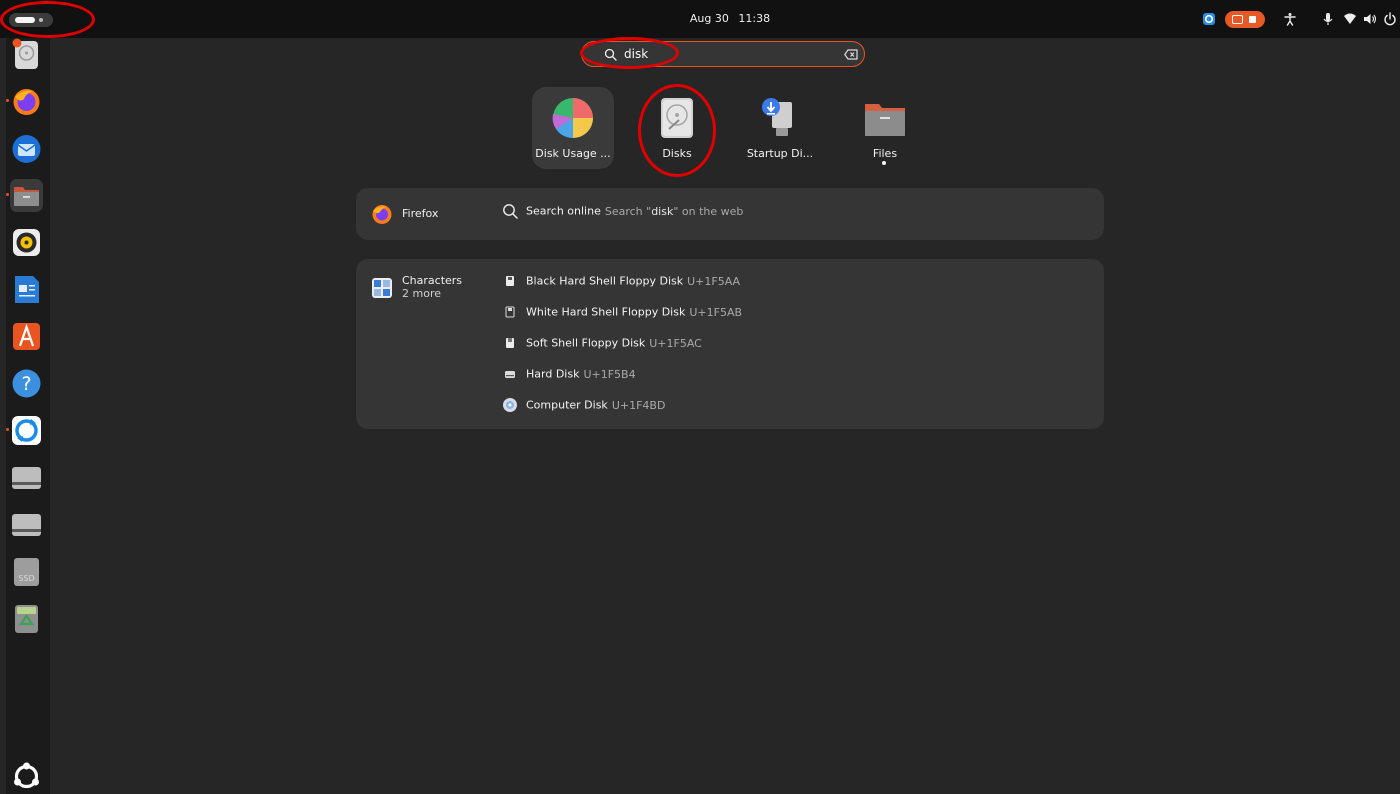 Image resolution: width=1400 pixels, height=794 pixels. I want to click on hard-disk-icon, so click(510, 374).